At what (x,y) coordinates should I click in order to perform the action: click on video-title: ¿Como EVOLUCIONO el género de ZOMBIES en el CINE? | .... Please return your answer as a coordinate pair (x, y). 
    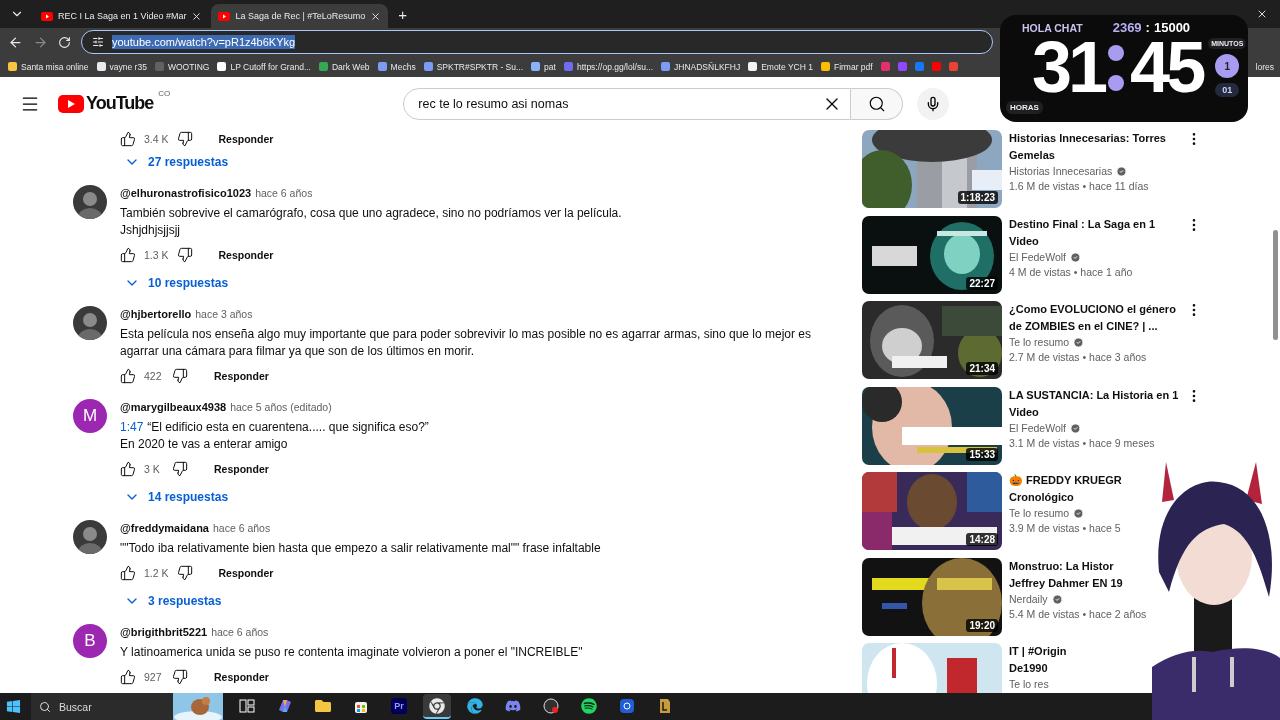
    Looking at the image, I should click on (1094, 318).